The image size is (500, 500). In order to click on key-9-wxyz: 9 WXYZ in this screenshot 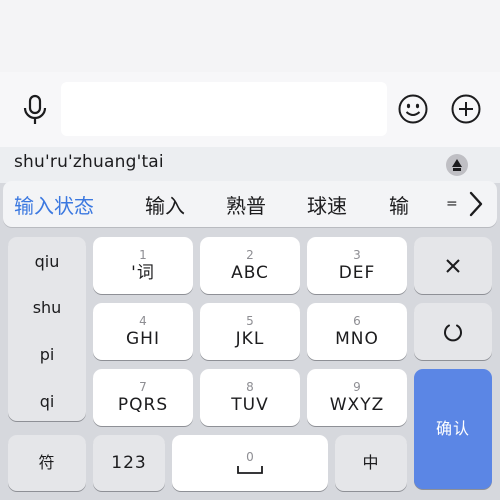, I will do `click(357, 397)`.